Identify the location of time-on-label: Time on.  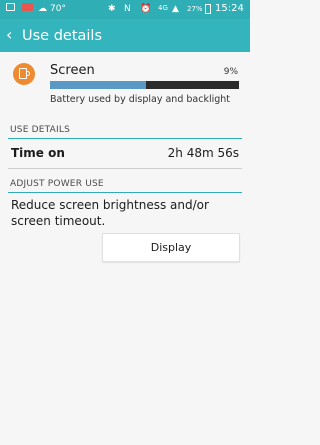
(38, 153).